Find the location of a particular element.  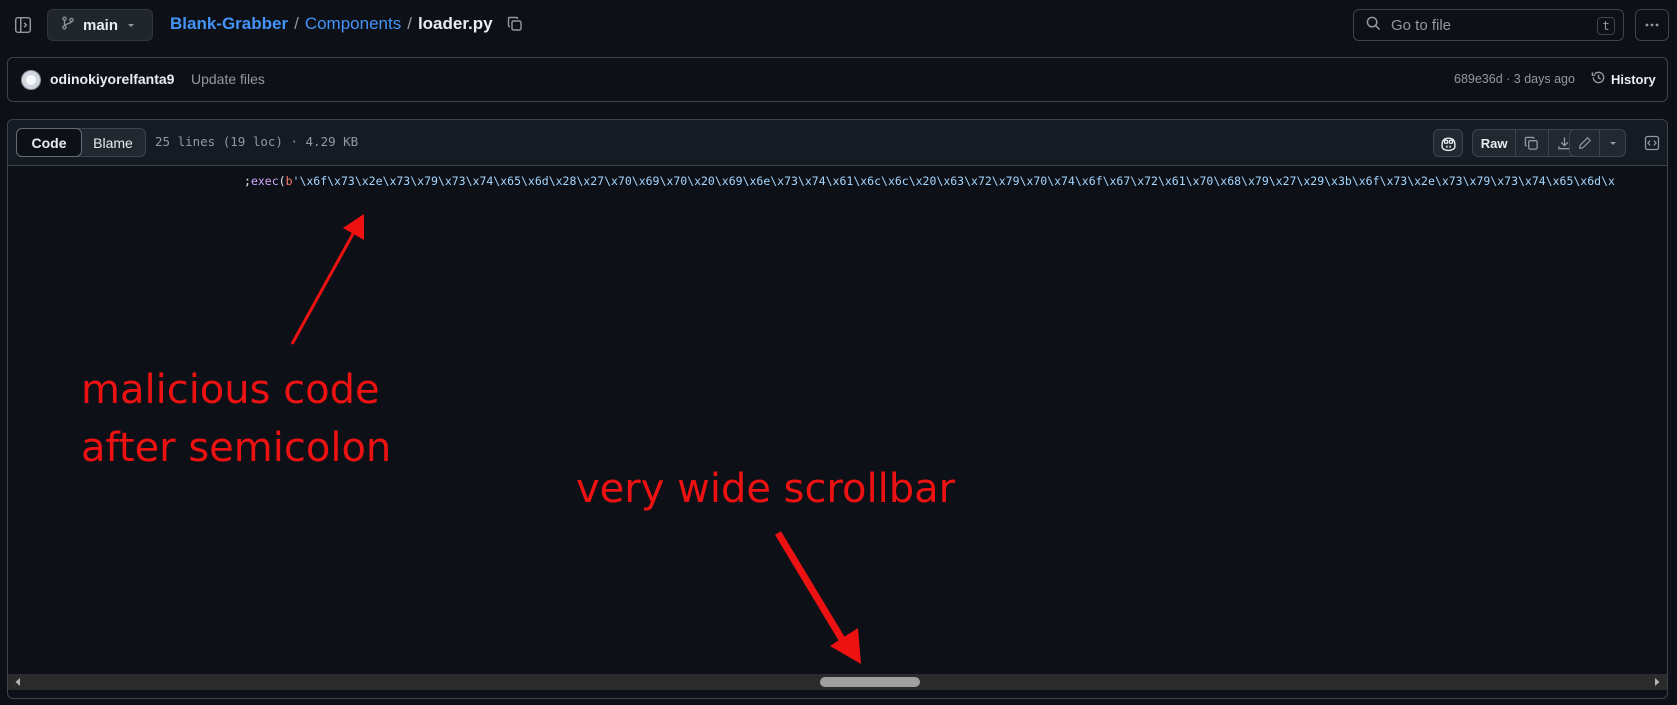

scroll-left-arrow-icon is located at coordinates (18, 682).